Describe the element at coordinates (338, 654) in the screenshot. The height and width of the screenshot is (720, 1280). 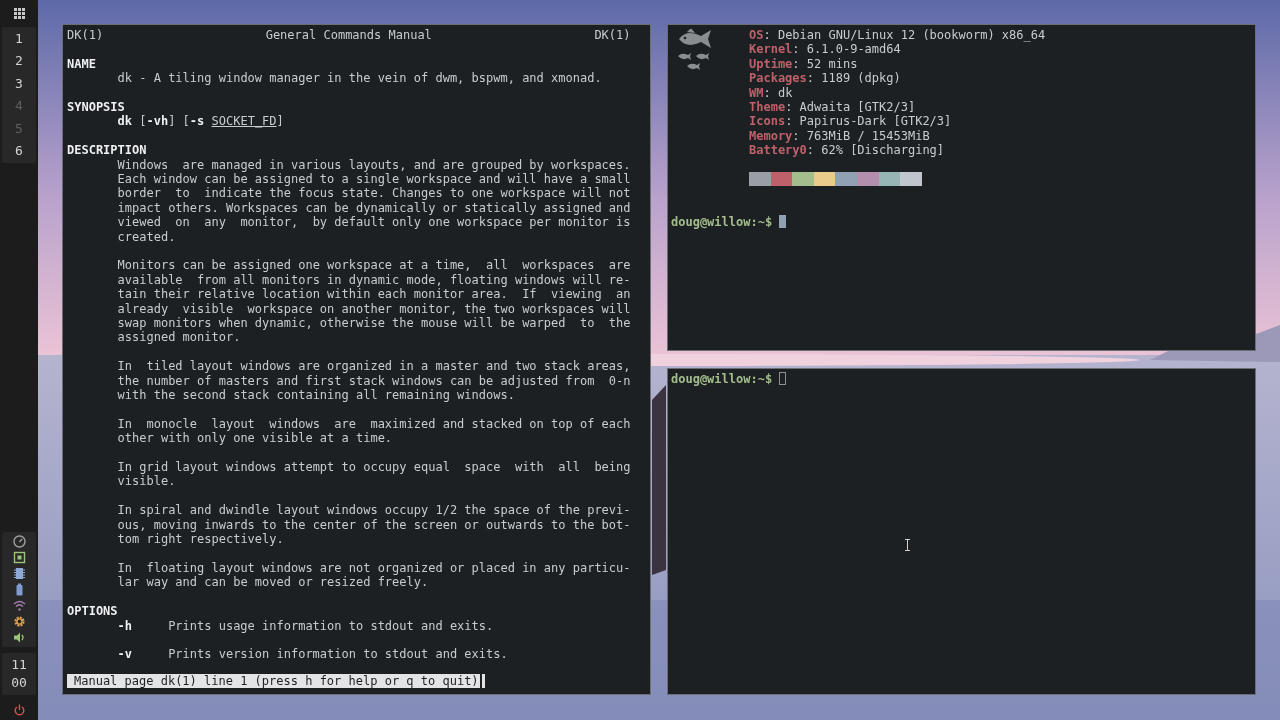
I see `option-description: Prints version information to stdout and exits.` at that location.